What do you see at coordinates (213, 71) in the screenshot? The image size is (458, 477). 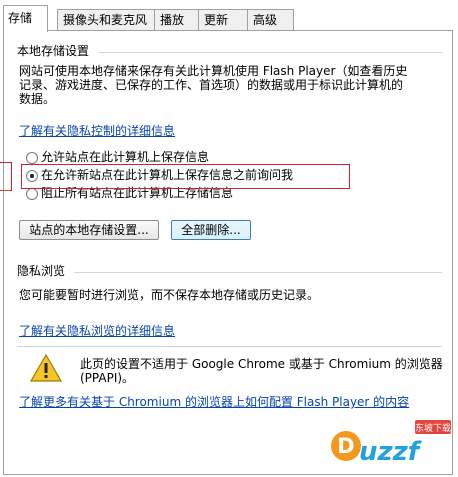 I see `description-line: 网站可使用本地存储来保存有关此计算机使用 Flash Player（如查看历史` at bounding box center [213, 71].